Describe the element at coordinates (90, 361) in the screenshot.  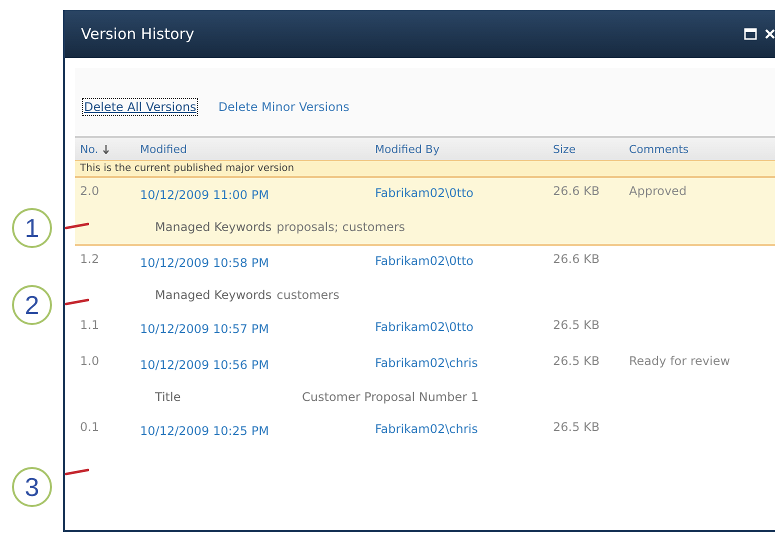
I see `version-number: 1.0` at that location.